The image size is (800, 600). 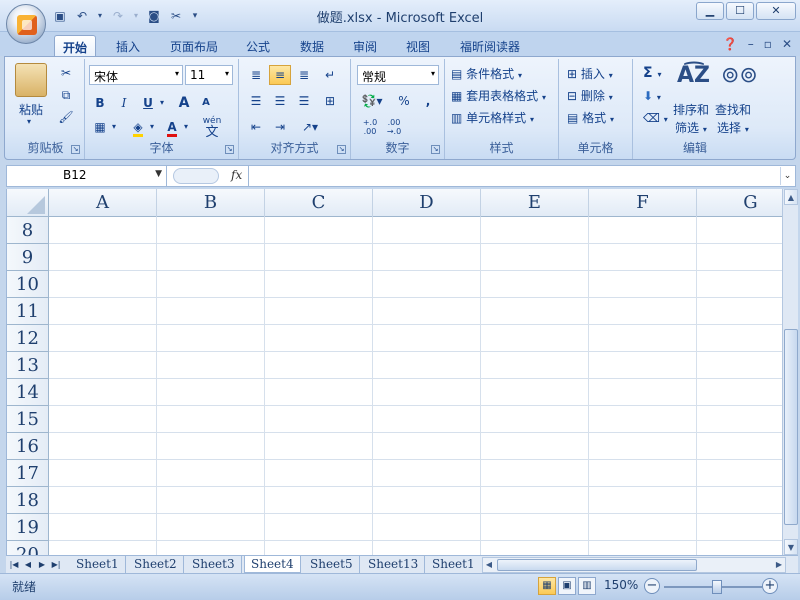 I want to click on vertical-scroll-thumb, so click(x=791, y=427).